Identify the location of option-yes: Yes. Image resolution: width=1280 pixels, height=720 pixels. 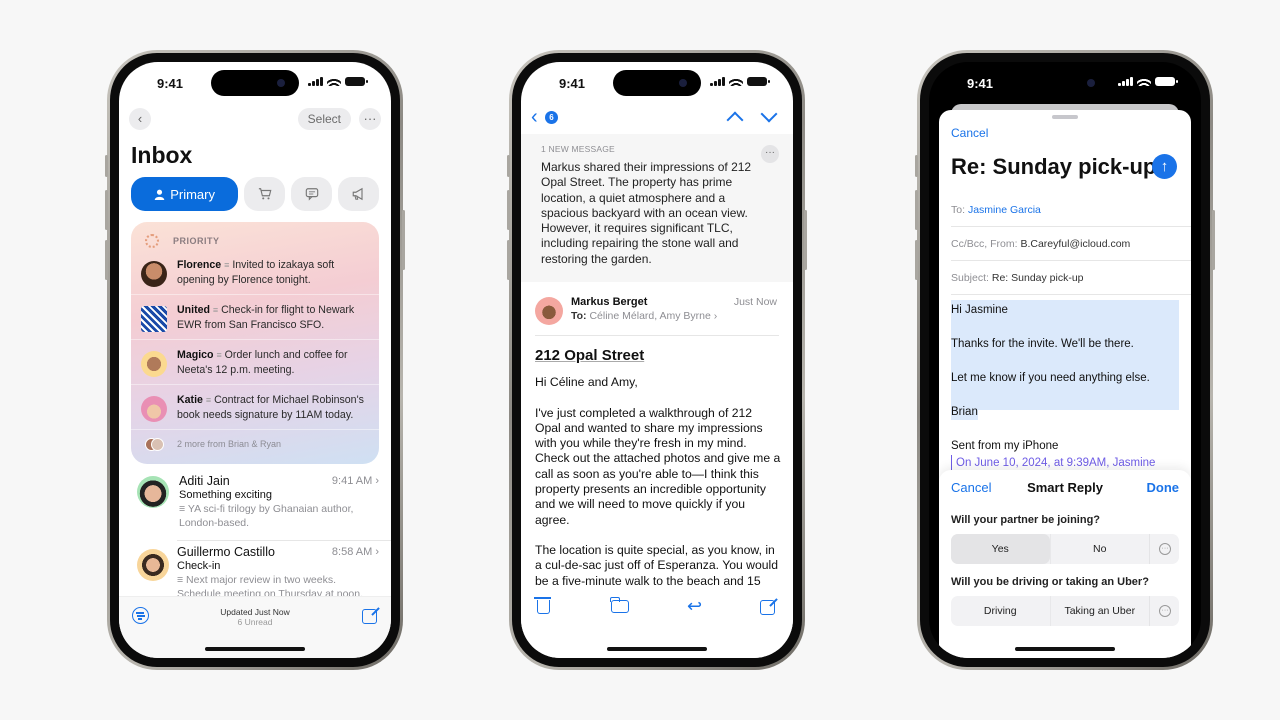
(1000, 549).